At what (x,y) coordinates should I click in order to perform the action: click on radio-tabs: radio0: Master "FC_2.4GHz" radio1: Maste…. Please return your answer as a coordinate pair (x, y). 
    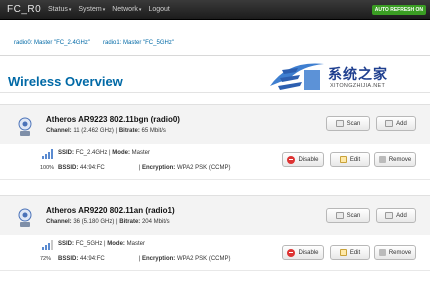
    Looking at the image, I should click on (215, 46).